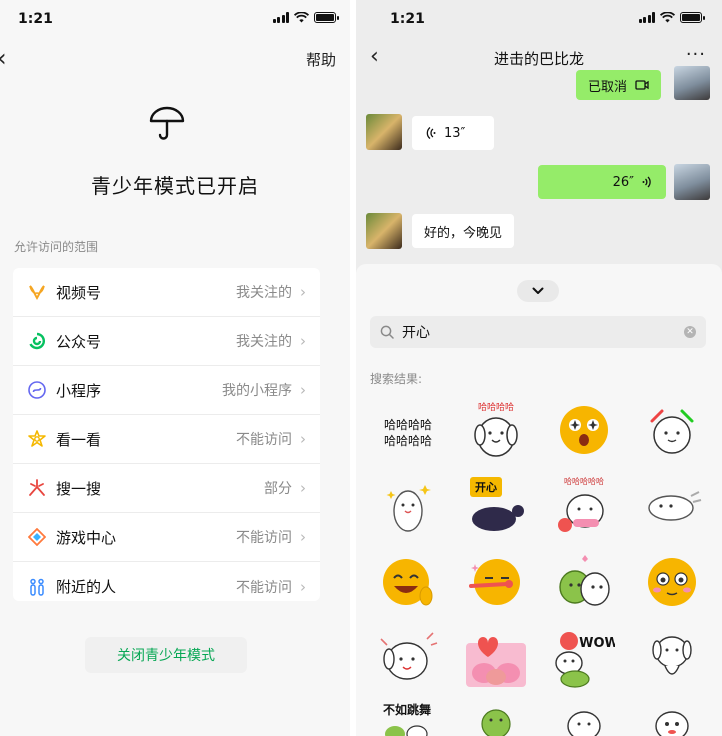 The height and width of the screenshot is (736, 722). I want to click on message-text: 好的，今晚见, so click(463, 233).